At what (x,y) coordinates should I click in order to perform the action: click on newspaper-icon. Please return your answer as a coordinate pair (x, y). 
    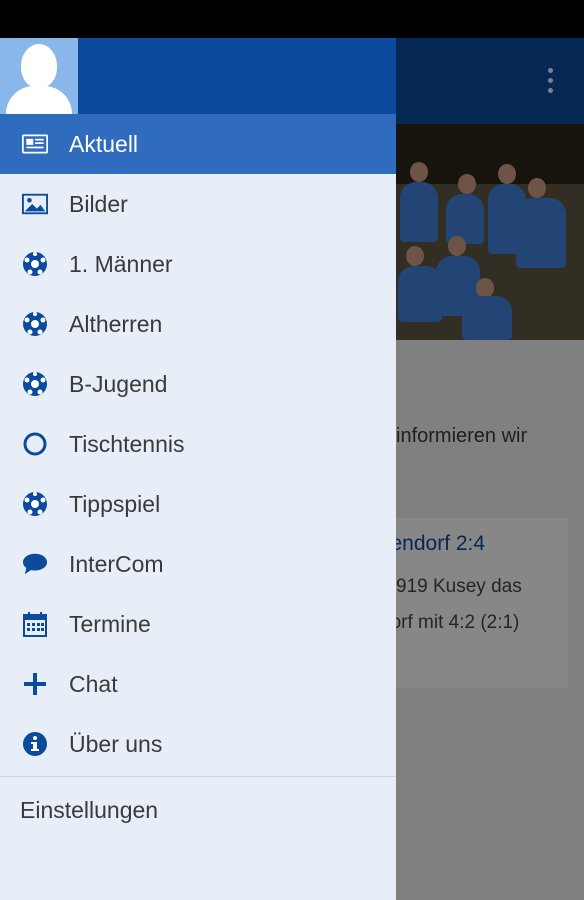
    Looking at the image, I should click on (35, 144).